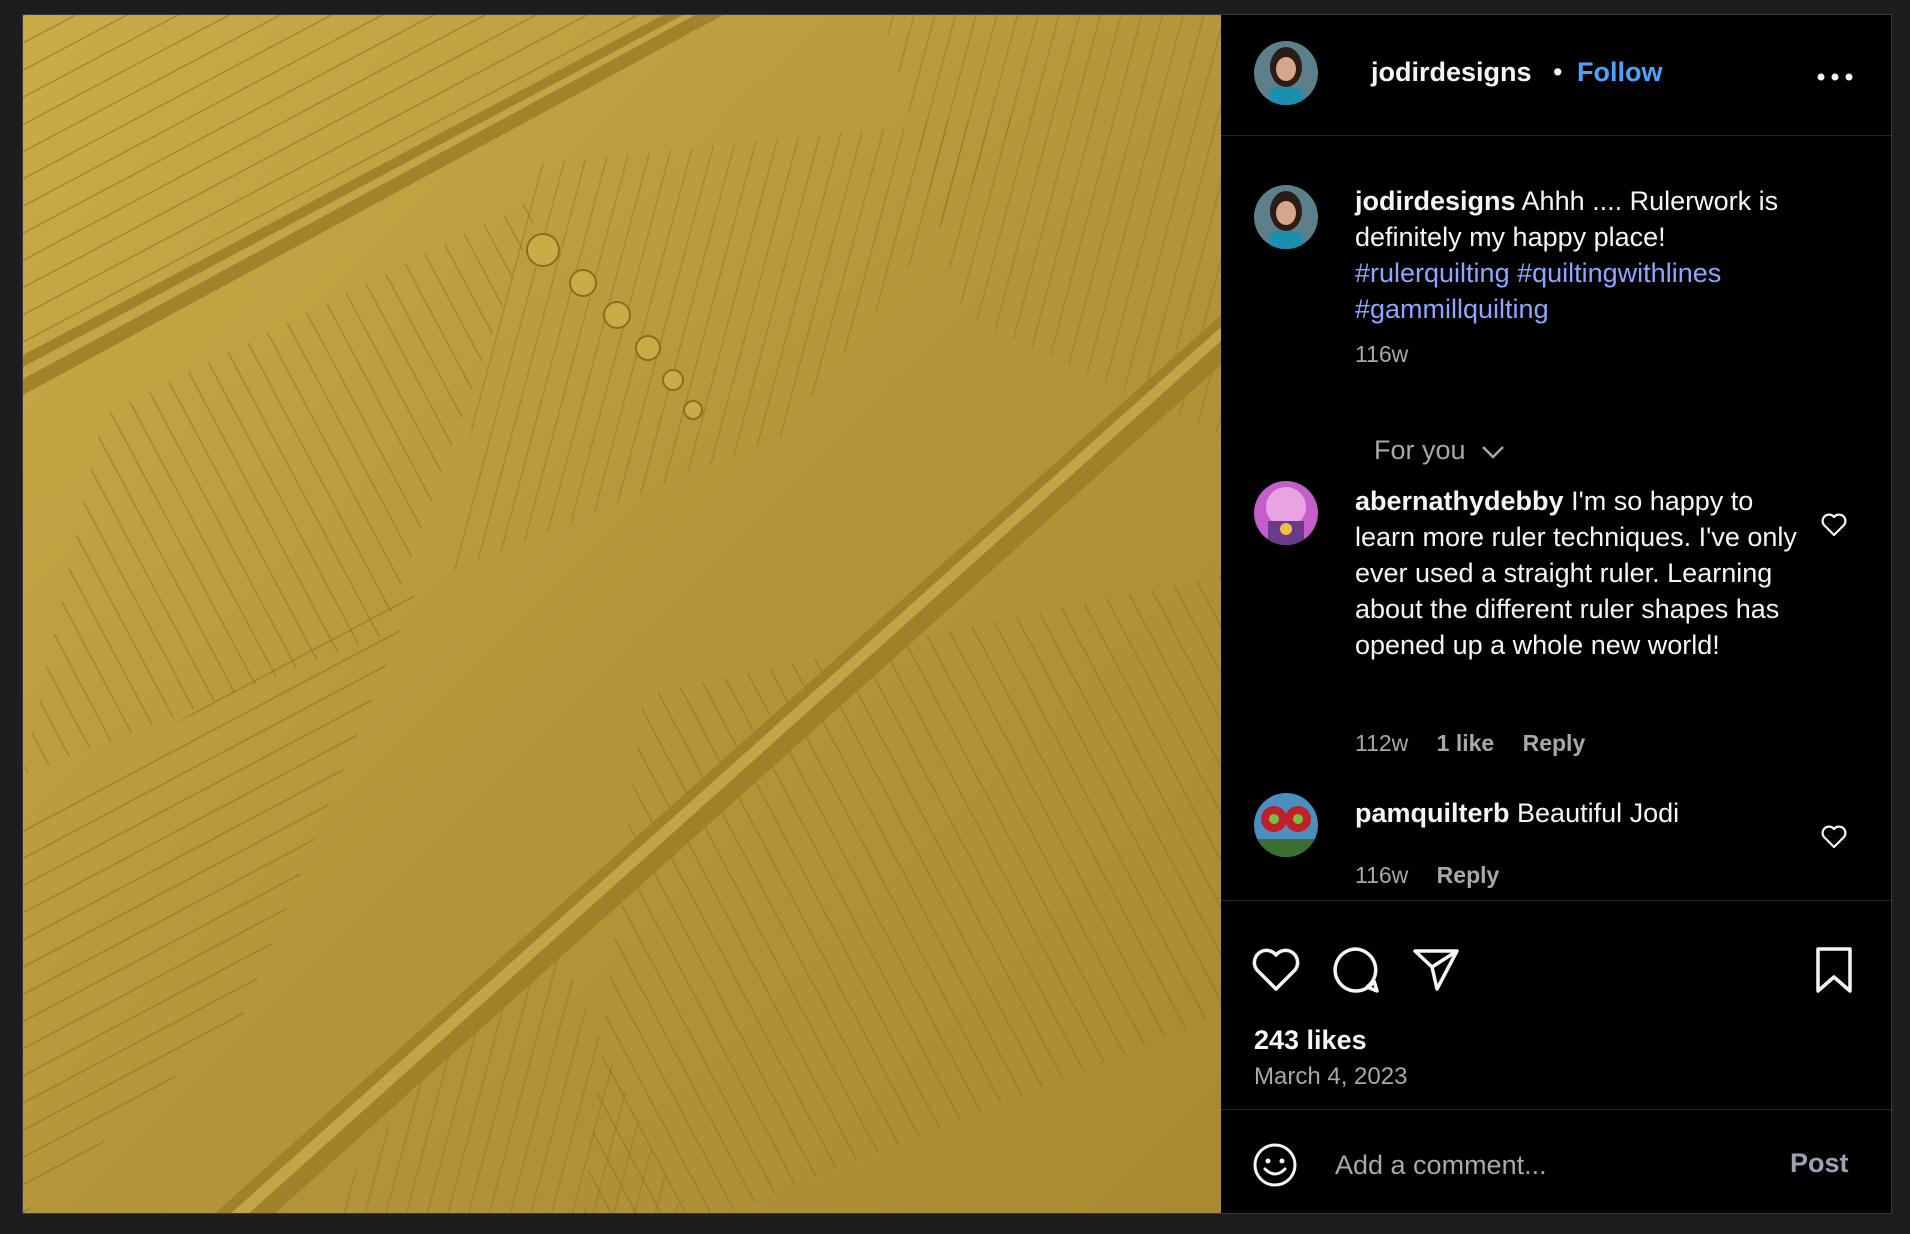 This screenshot has height=1234, width=1910. I want to click on caption-username: jodirdesigns, so click(1435, 201).